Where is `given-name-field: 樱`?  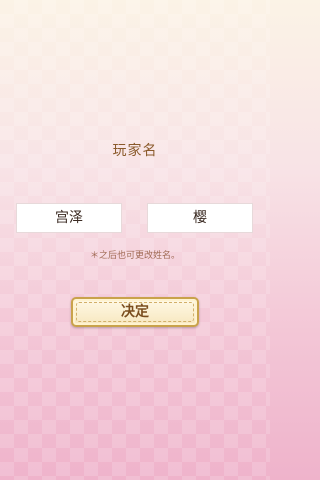 given-name-field: 樱 is located at coordinates (200, 218).